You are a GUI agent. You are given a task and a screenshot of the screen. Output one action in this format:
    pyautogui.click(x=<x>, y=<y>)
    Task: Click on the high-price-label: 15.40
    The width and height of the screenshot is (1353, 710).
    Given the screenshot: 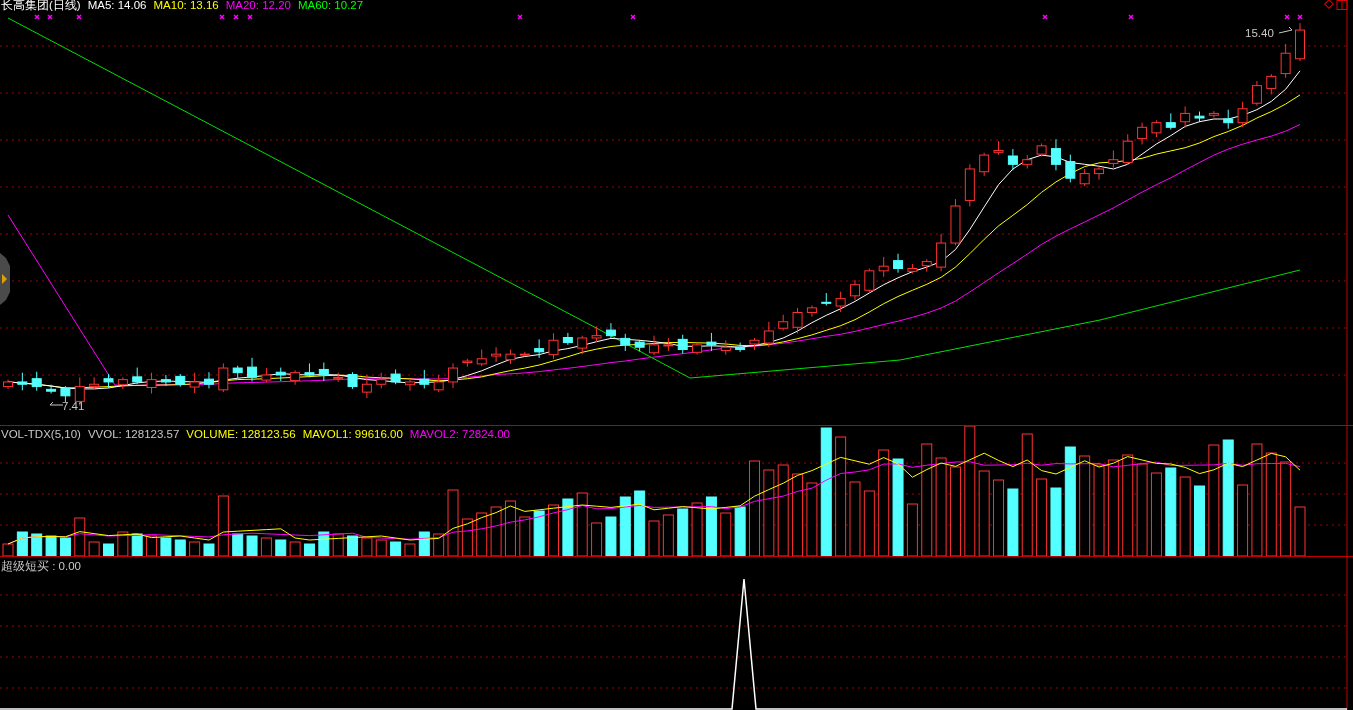 What is the action you would take?
    pyautogui.click(x=1259, y=33)
    